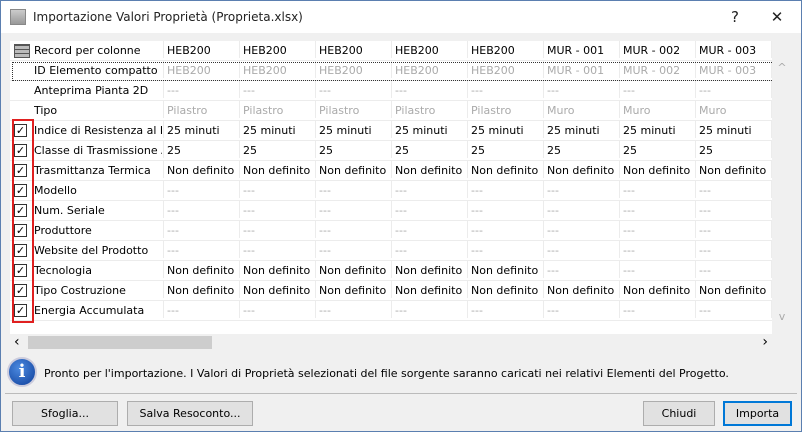 The height and width of the screenshot is (432, 802). What do you see at coordinates (23, 221) in the screenshot?
I see `checkbox-highlight` at bounding box center [23, 221].